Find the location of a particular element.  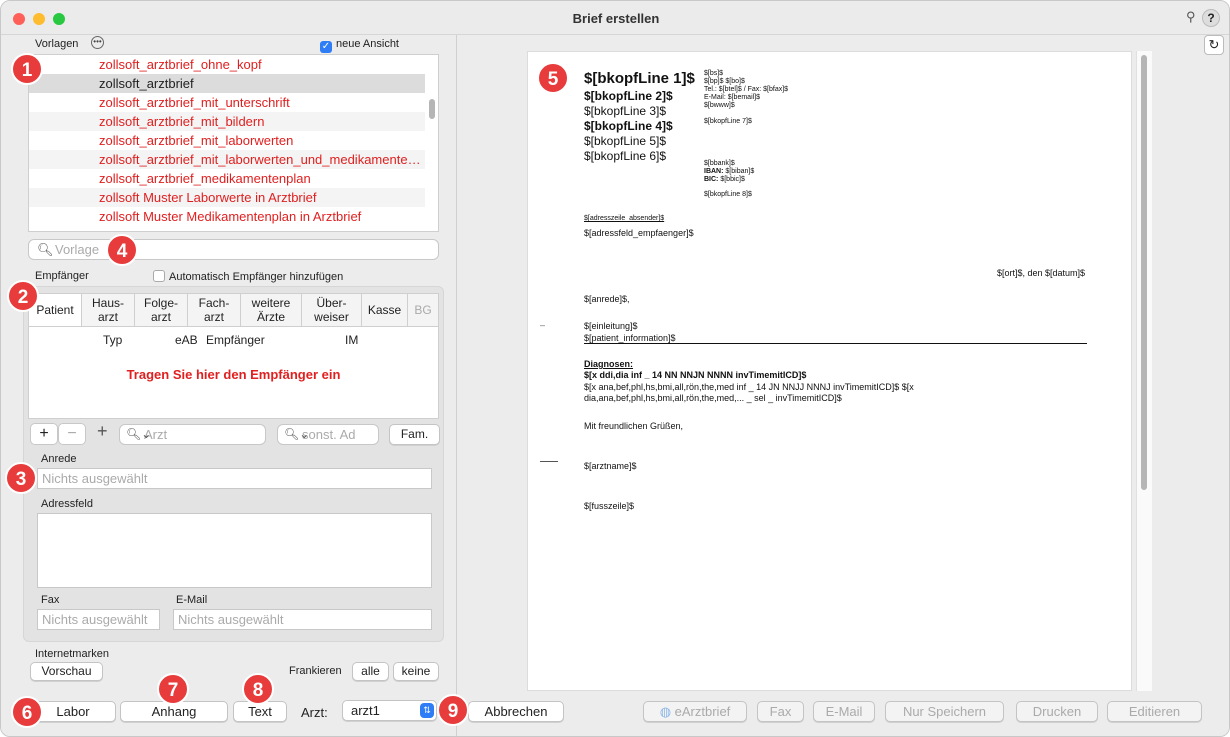

list-item: zollsoft_arztbrief is located at coordinates (227, 83).